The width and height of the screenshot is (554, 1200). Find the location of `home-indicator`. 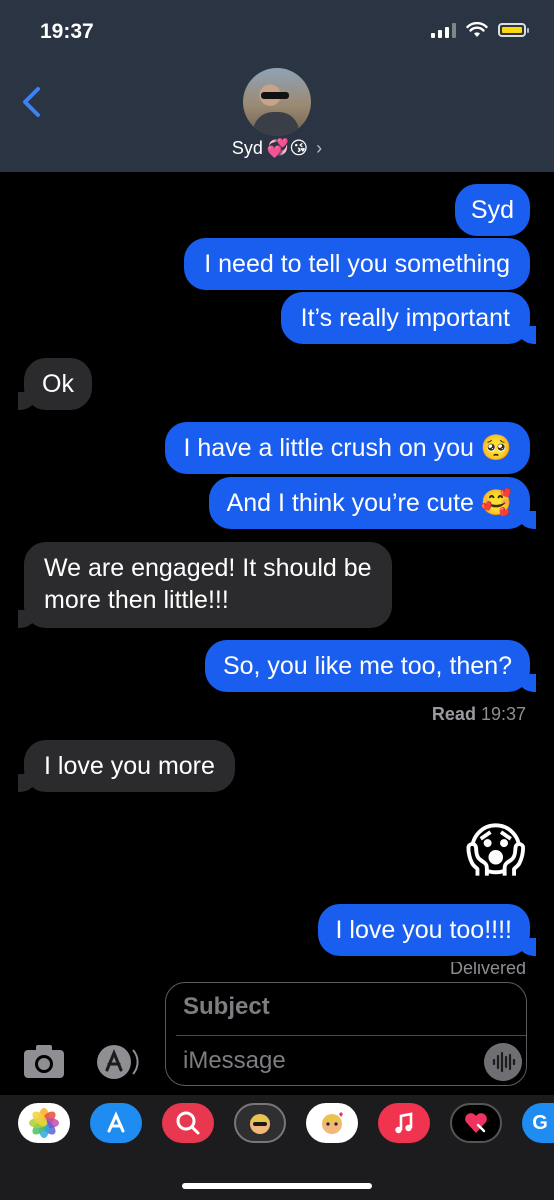

home-indicator is located at coordinates (277, 1186).